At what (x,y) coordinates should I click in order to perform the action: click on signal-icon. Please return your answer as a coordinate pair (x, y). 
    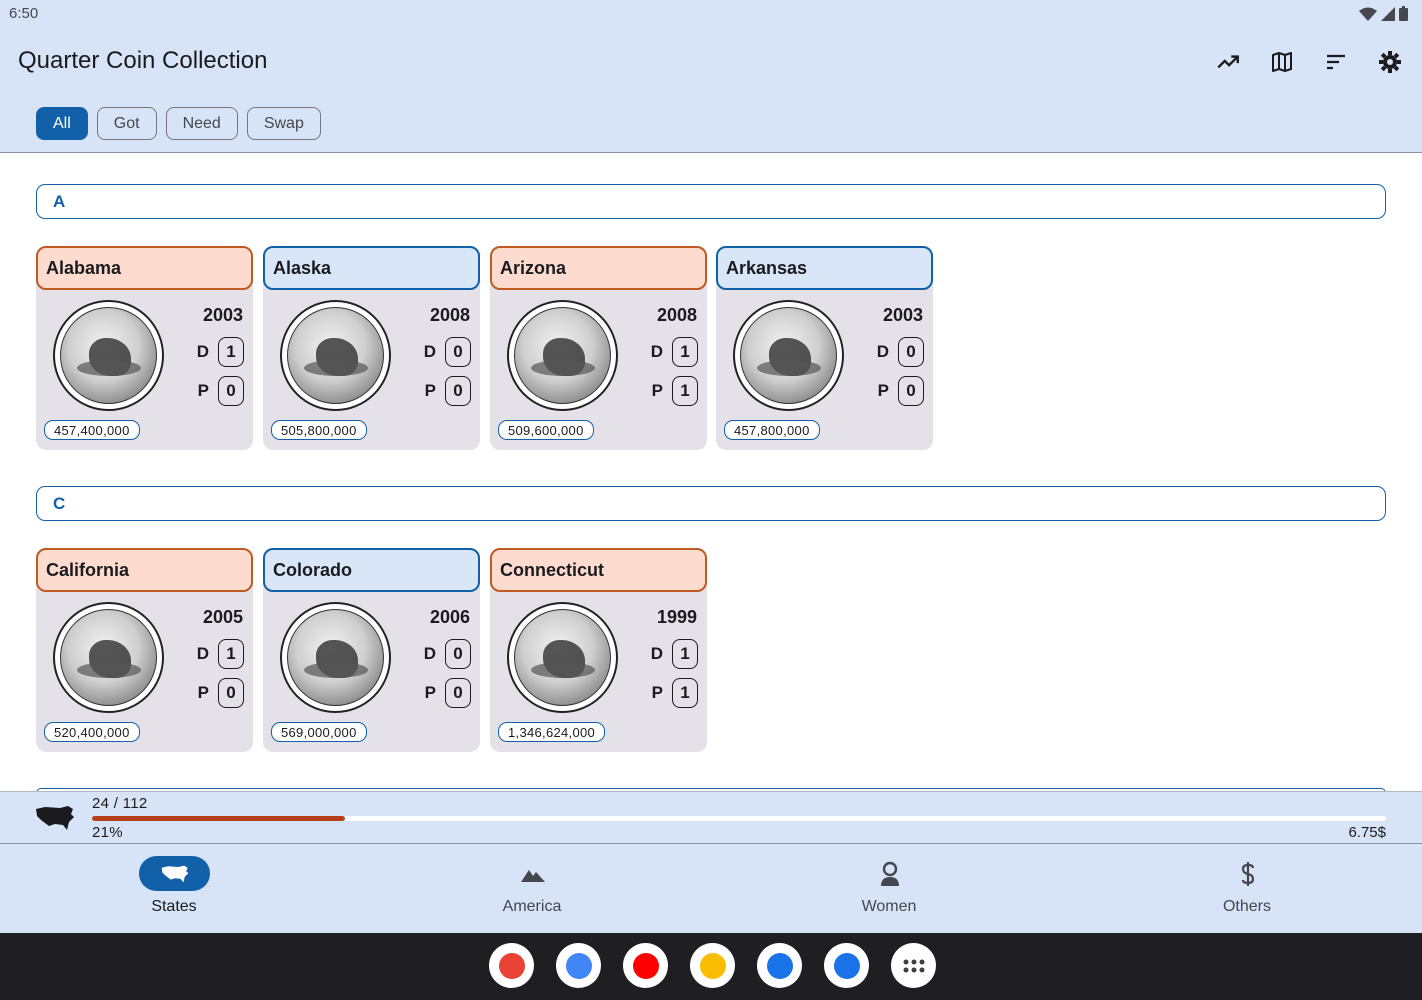
    Looking at the image, I should click on (1388, 13).